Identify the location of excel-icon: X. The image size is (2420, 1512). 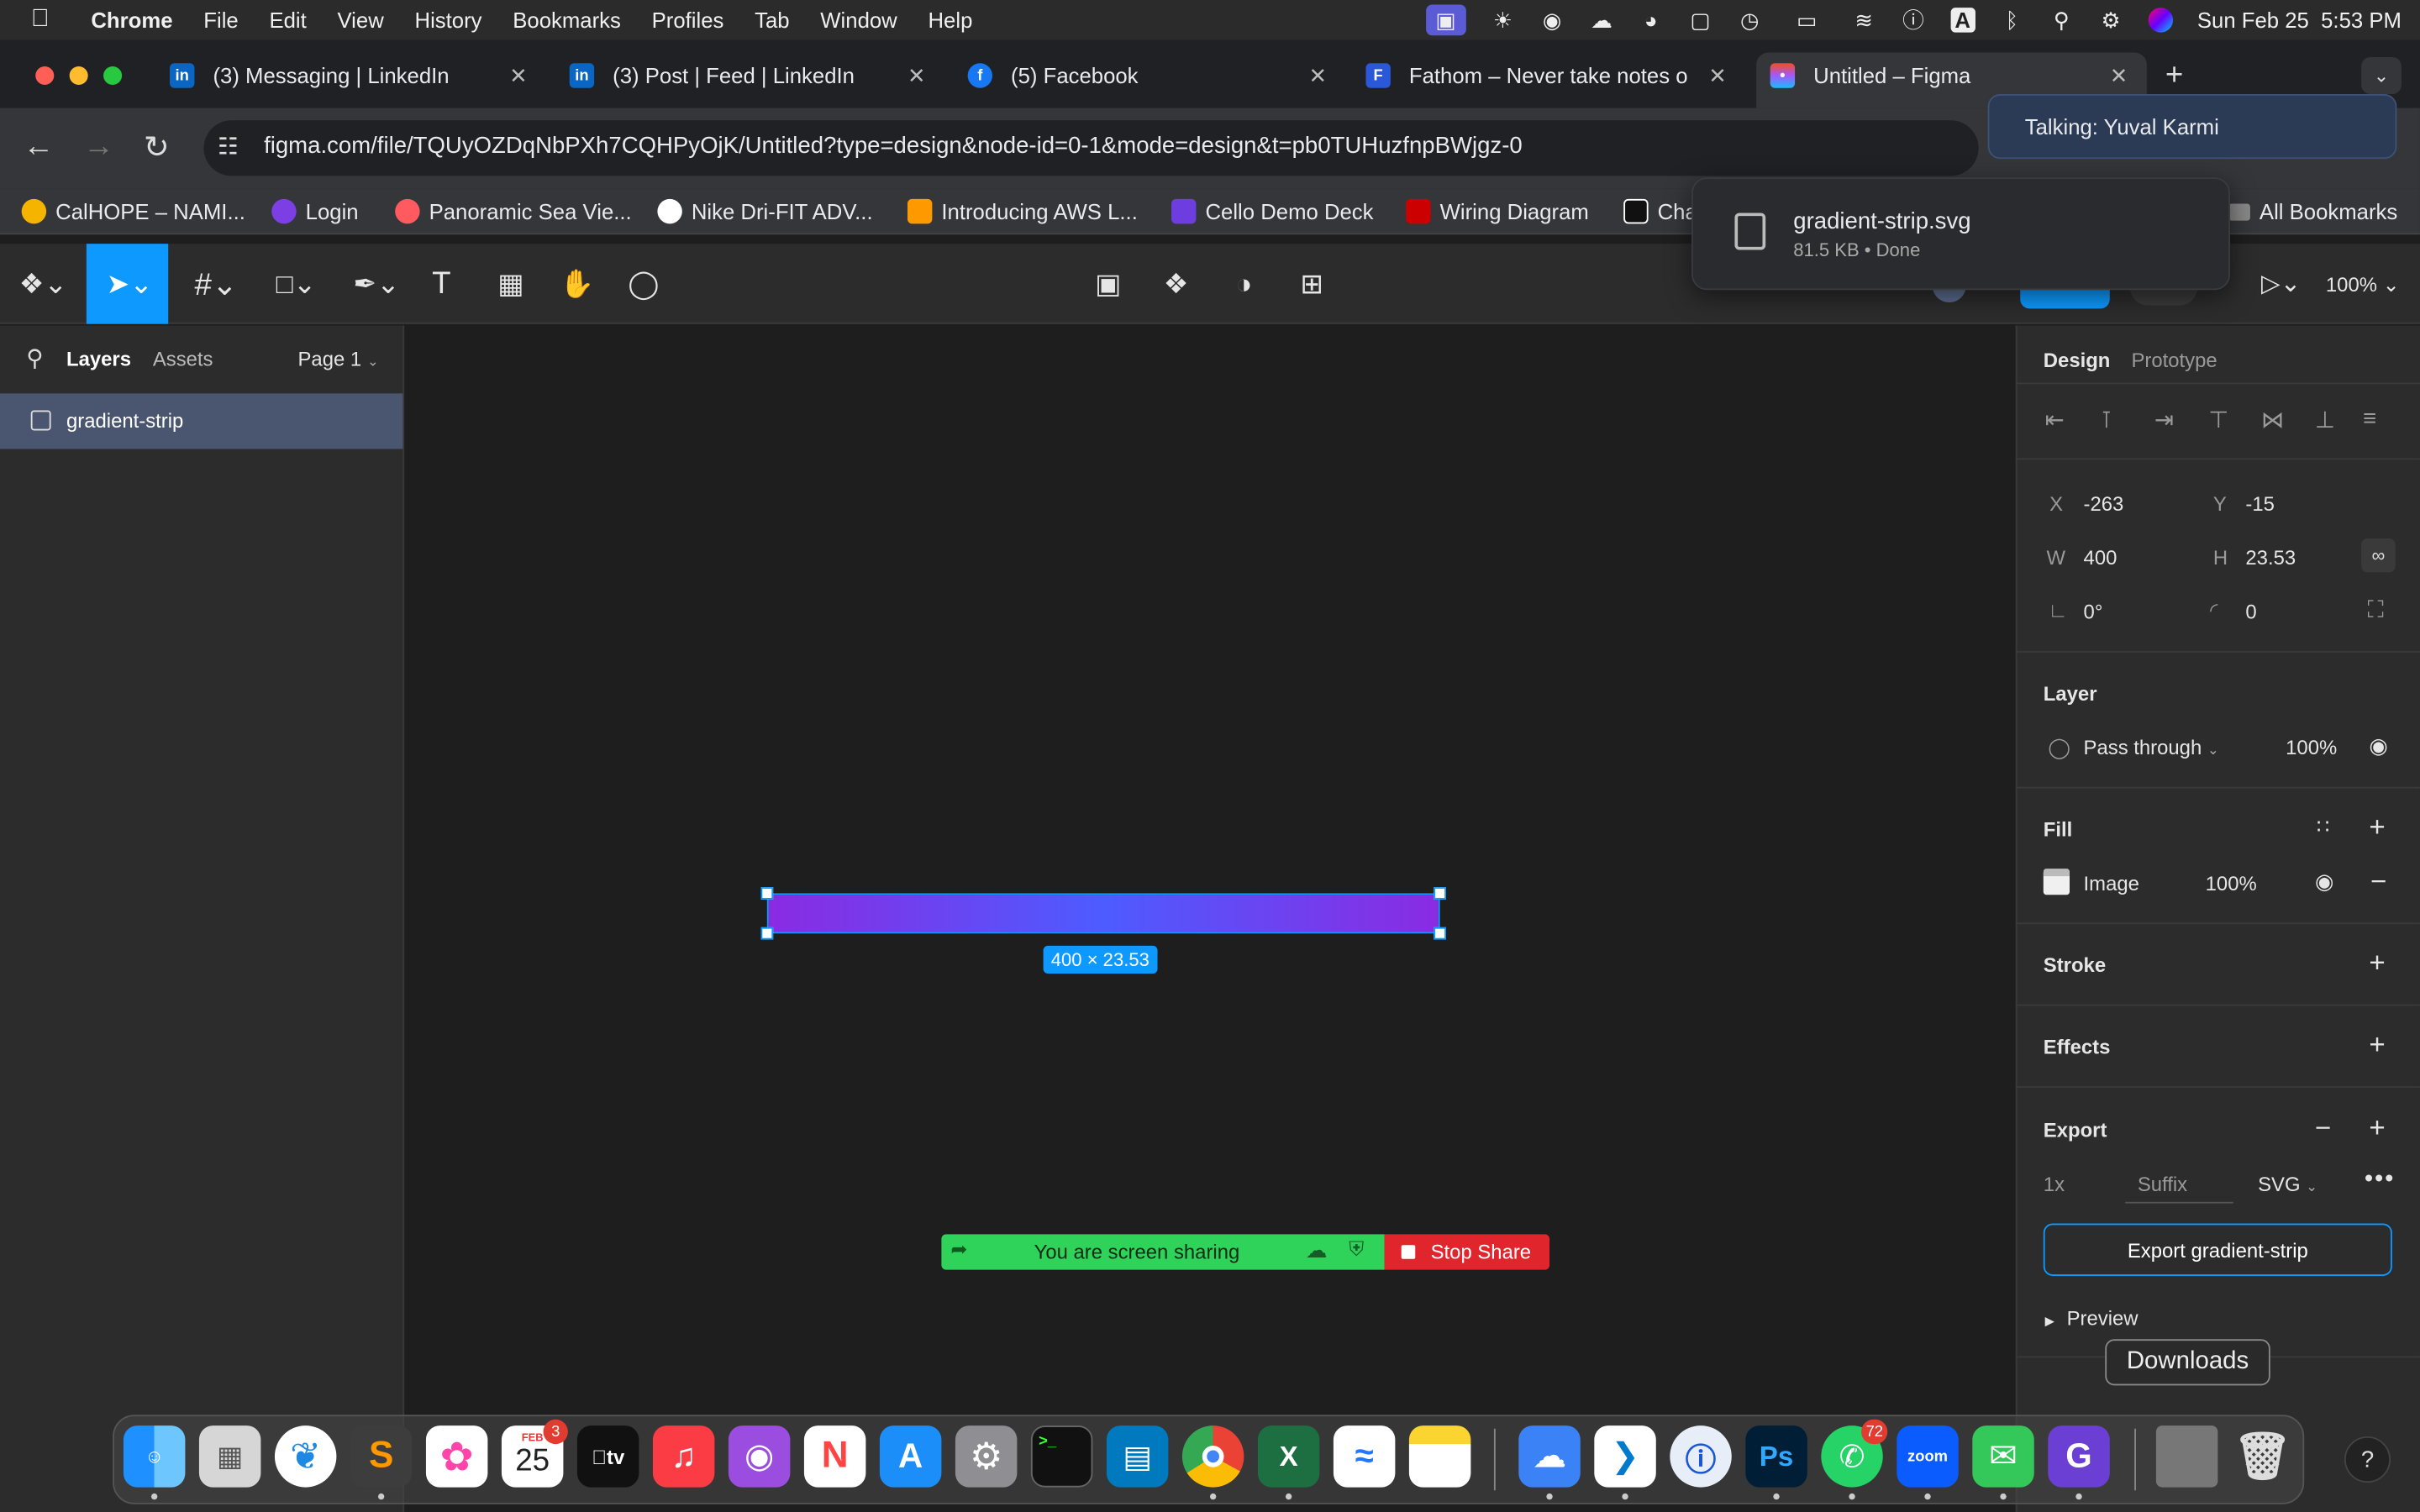
(1288, 1456).